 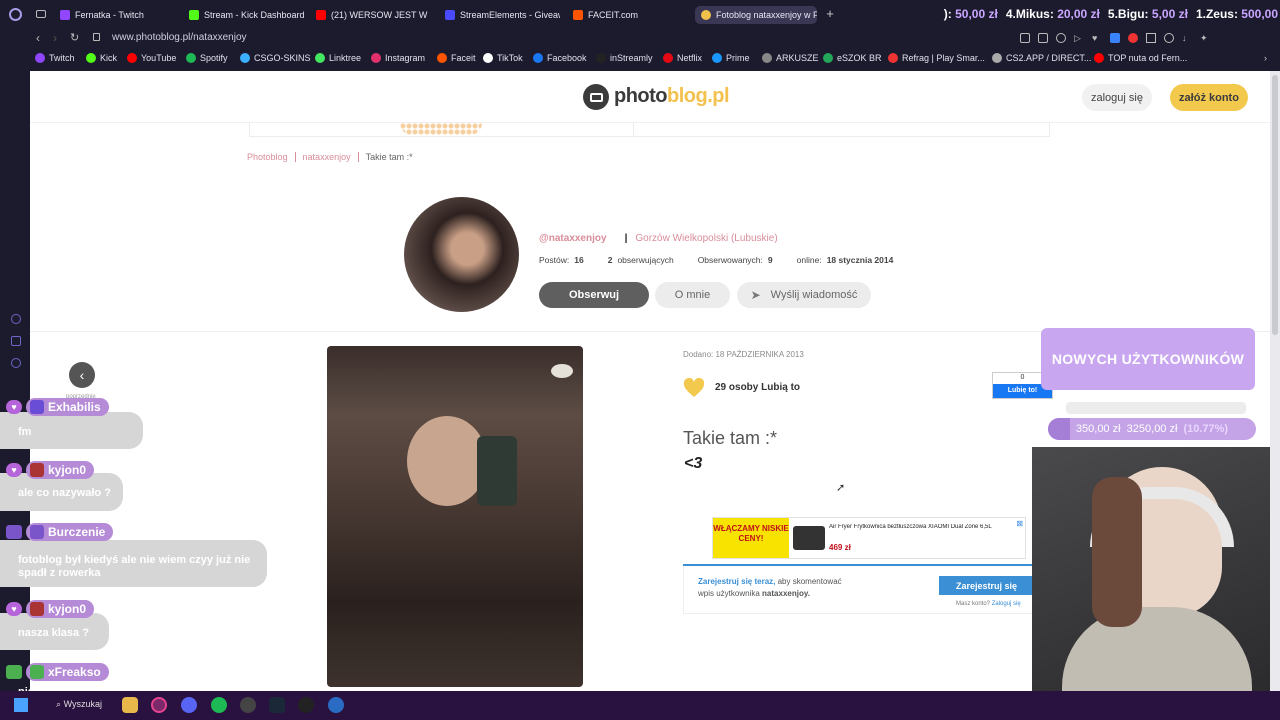 What do you see at coordinates (682, 58) in the screenshot?
I see `bookmark-11: Netflix` at bounding box center [682, 58].